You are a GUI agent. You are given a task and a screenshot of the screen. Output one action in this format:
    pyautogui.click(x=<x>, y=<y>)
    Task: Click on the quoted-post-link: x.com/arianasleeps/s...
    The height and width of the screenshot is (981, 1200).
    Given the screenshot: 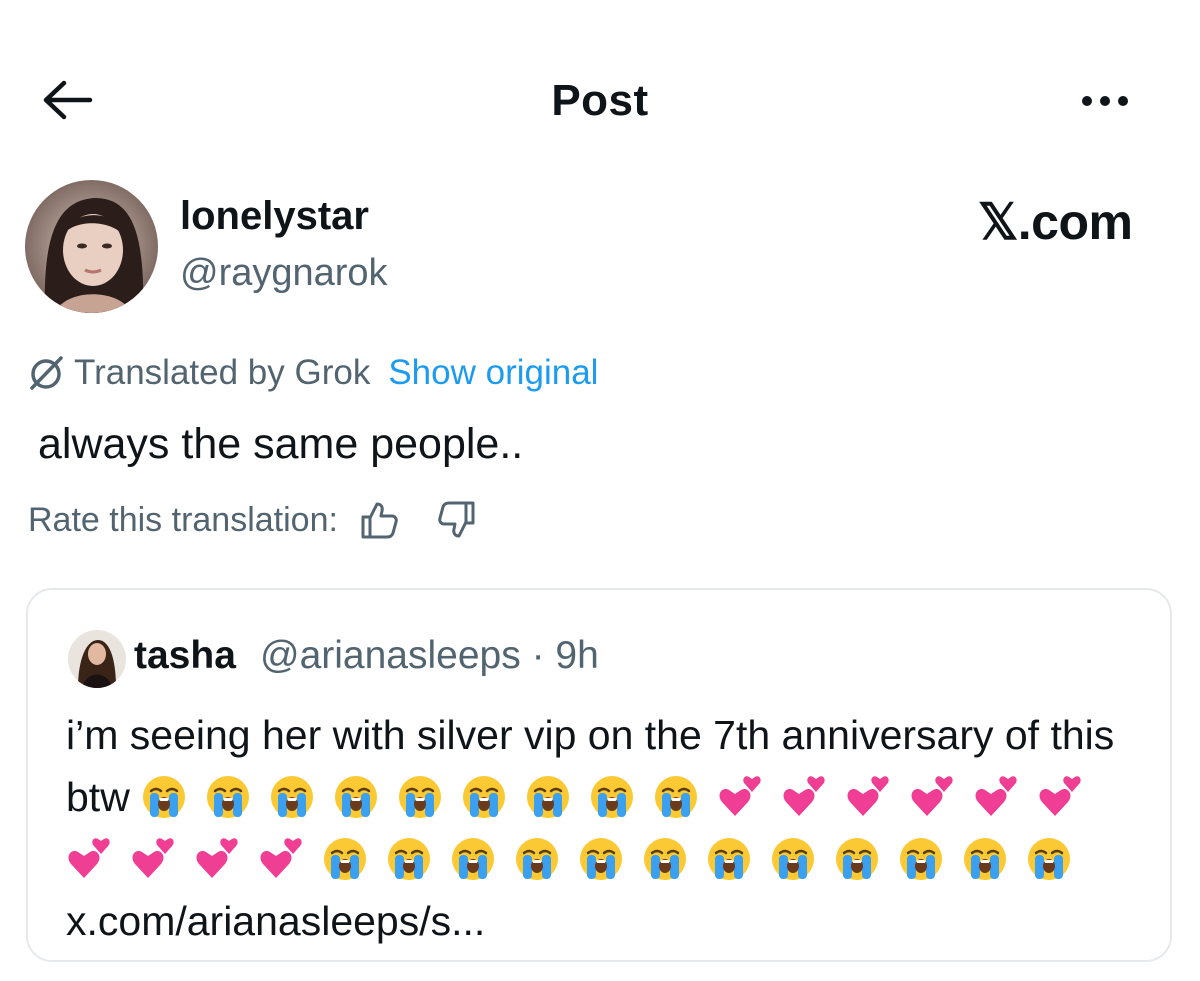 What is the action you would take?
    pyautogui.click(x=275, y=921)
    